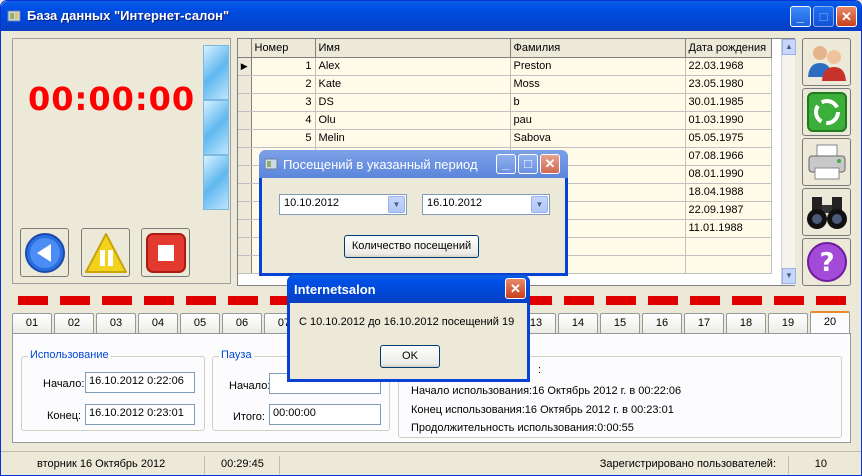 This screenshot has width=862, height=476. What do you see at coordinates (550, 164) in the screenshot?
I see `period-close-button: ✕` at bounding box center [550, 164].